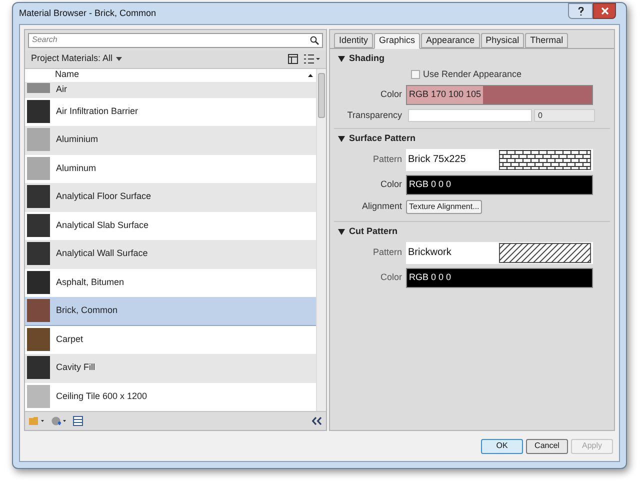 This screenshot has width=640, height=483. I want to click on section-title: Shading, so click(366, 59).